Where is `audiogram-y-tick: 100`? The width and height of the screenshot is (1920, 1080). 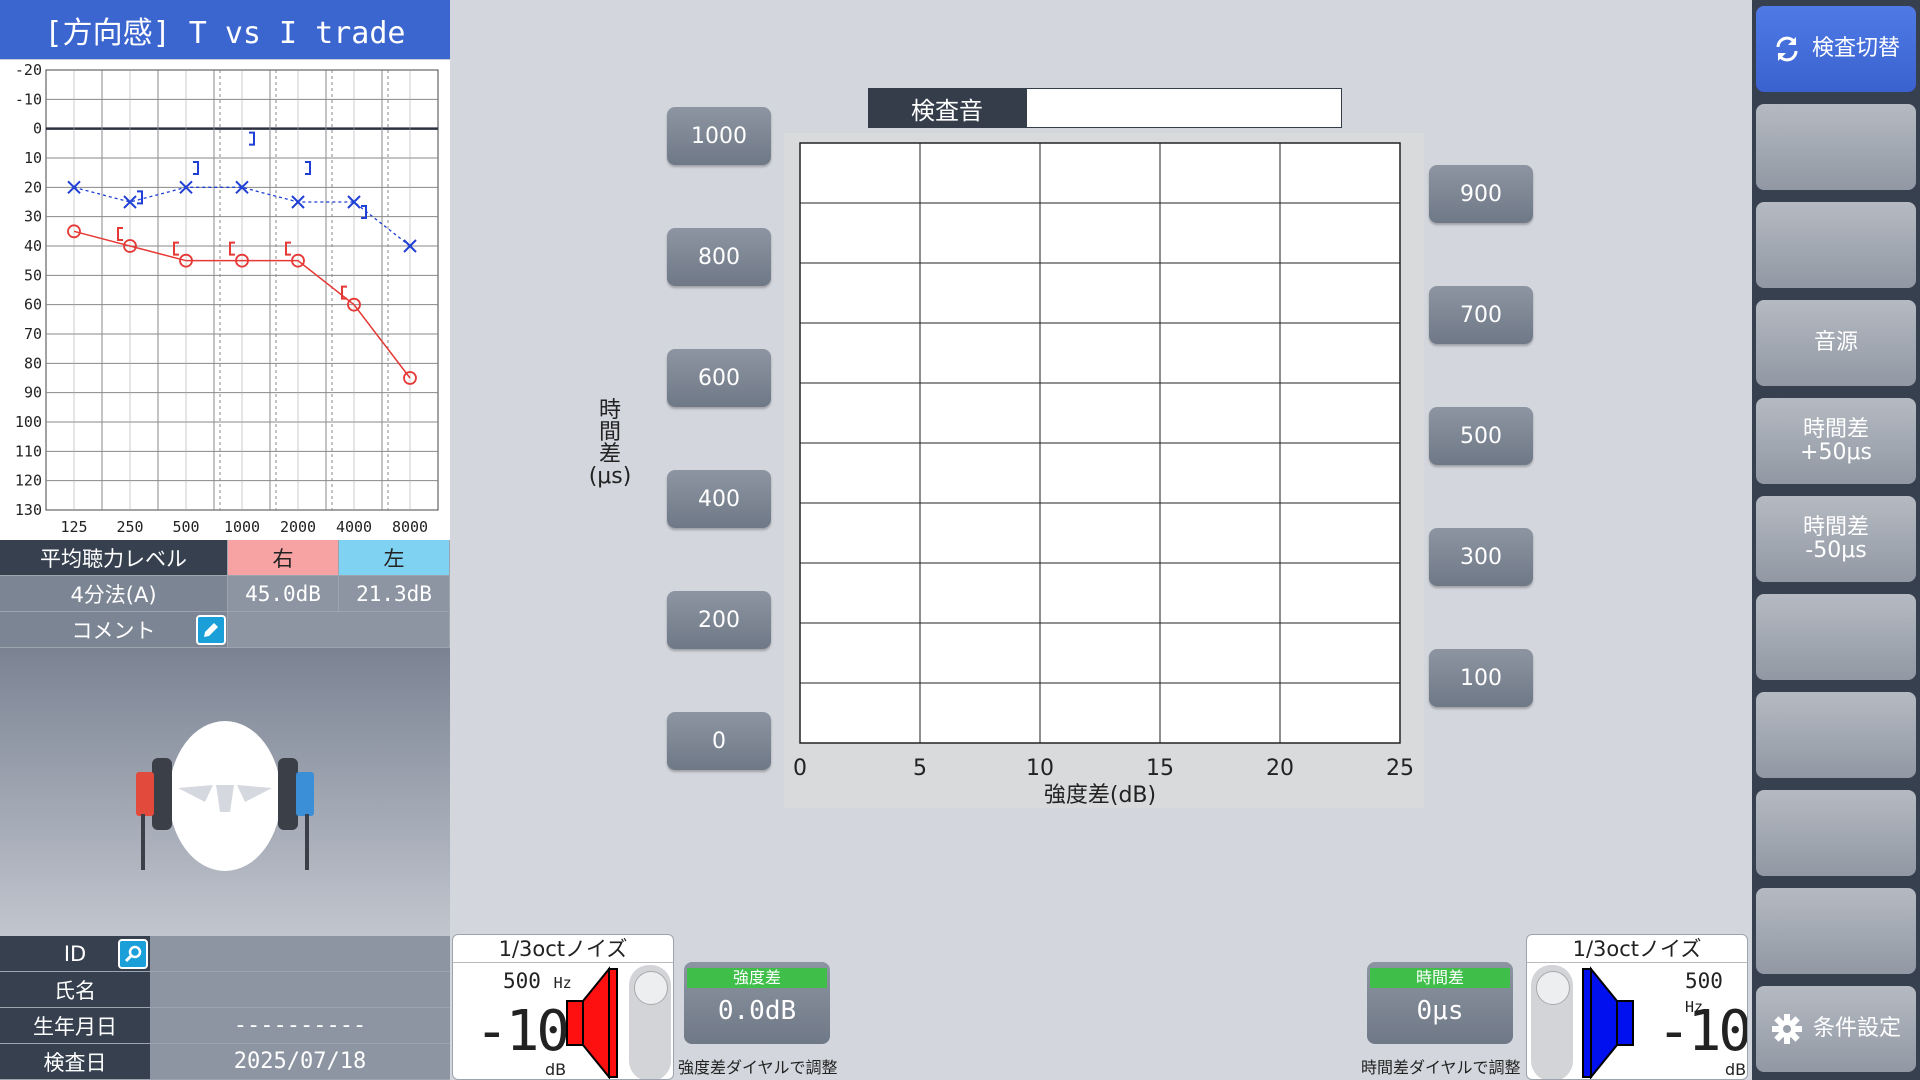
audiogram-y-tick: 100 is located at coordinates (28, 422).